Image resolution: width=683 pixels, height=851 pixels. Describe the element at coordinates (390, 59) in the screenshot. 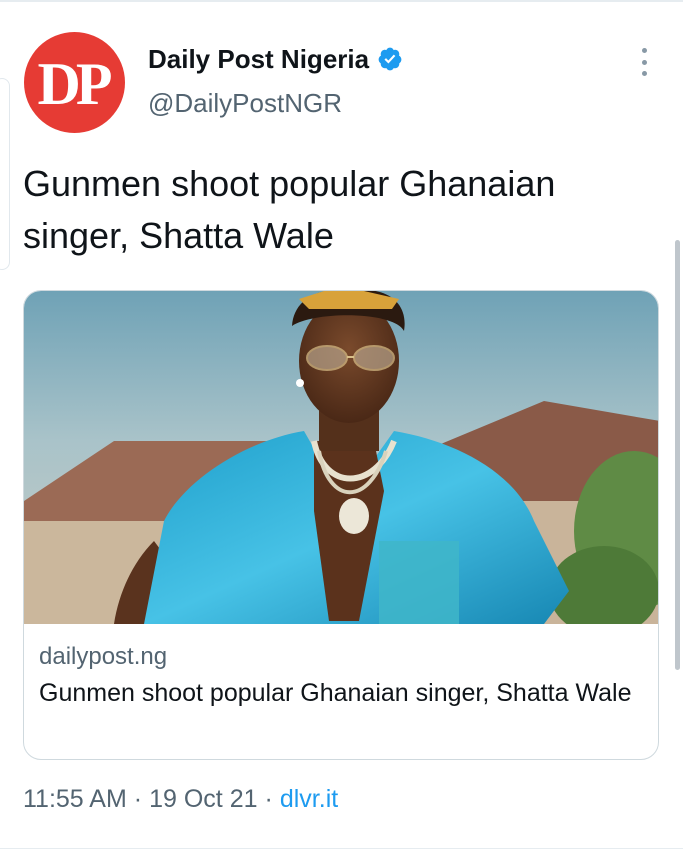

I see `verified-badge-icon` at that location.